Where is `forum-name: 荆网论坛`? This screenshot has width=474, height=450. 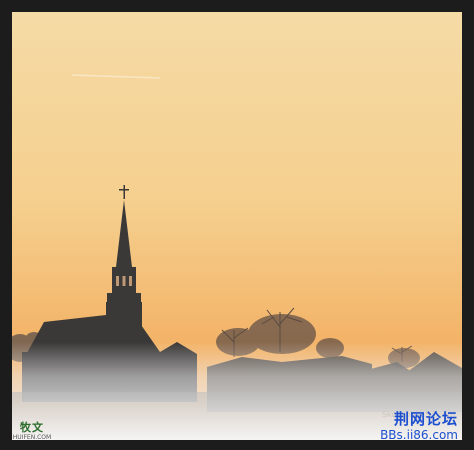
forum-name: 荆网论坛 is located at coordinates (425, 419).